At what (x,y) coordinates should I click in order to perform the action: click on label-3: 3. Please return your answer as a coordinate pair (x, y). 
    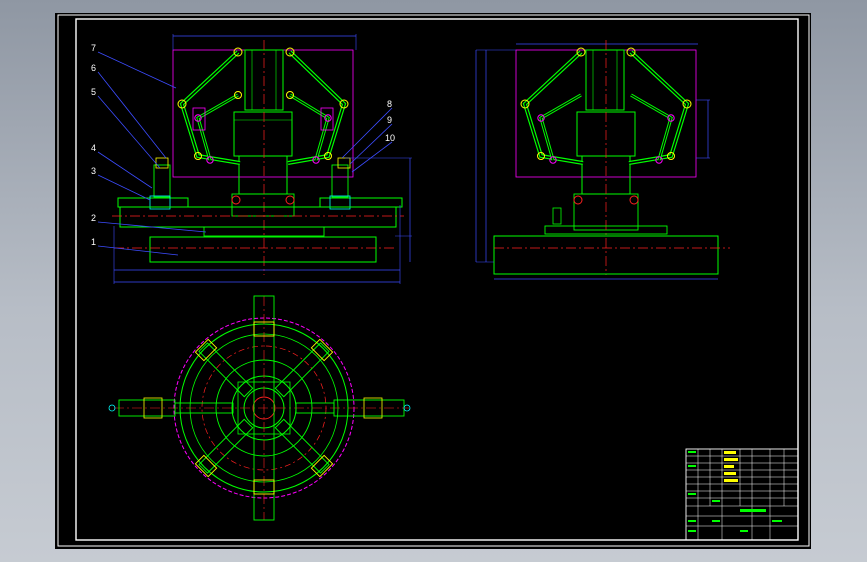
    Looking at the image, I should click on (93, 171).